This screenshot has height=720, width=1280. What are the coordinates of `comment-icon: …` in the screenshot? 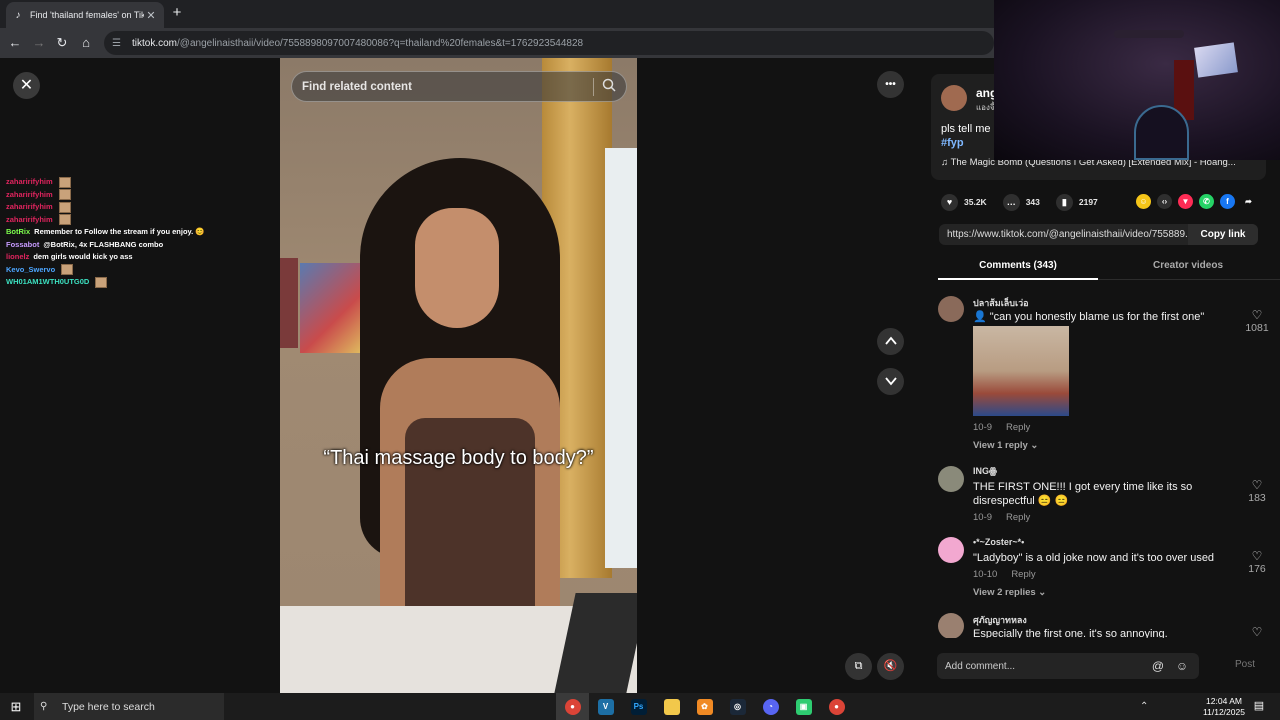 It's located at (1011, 202).